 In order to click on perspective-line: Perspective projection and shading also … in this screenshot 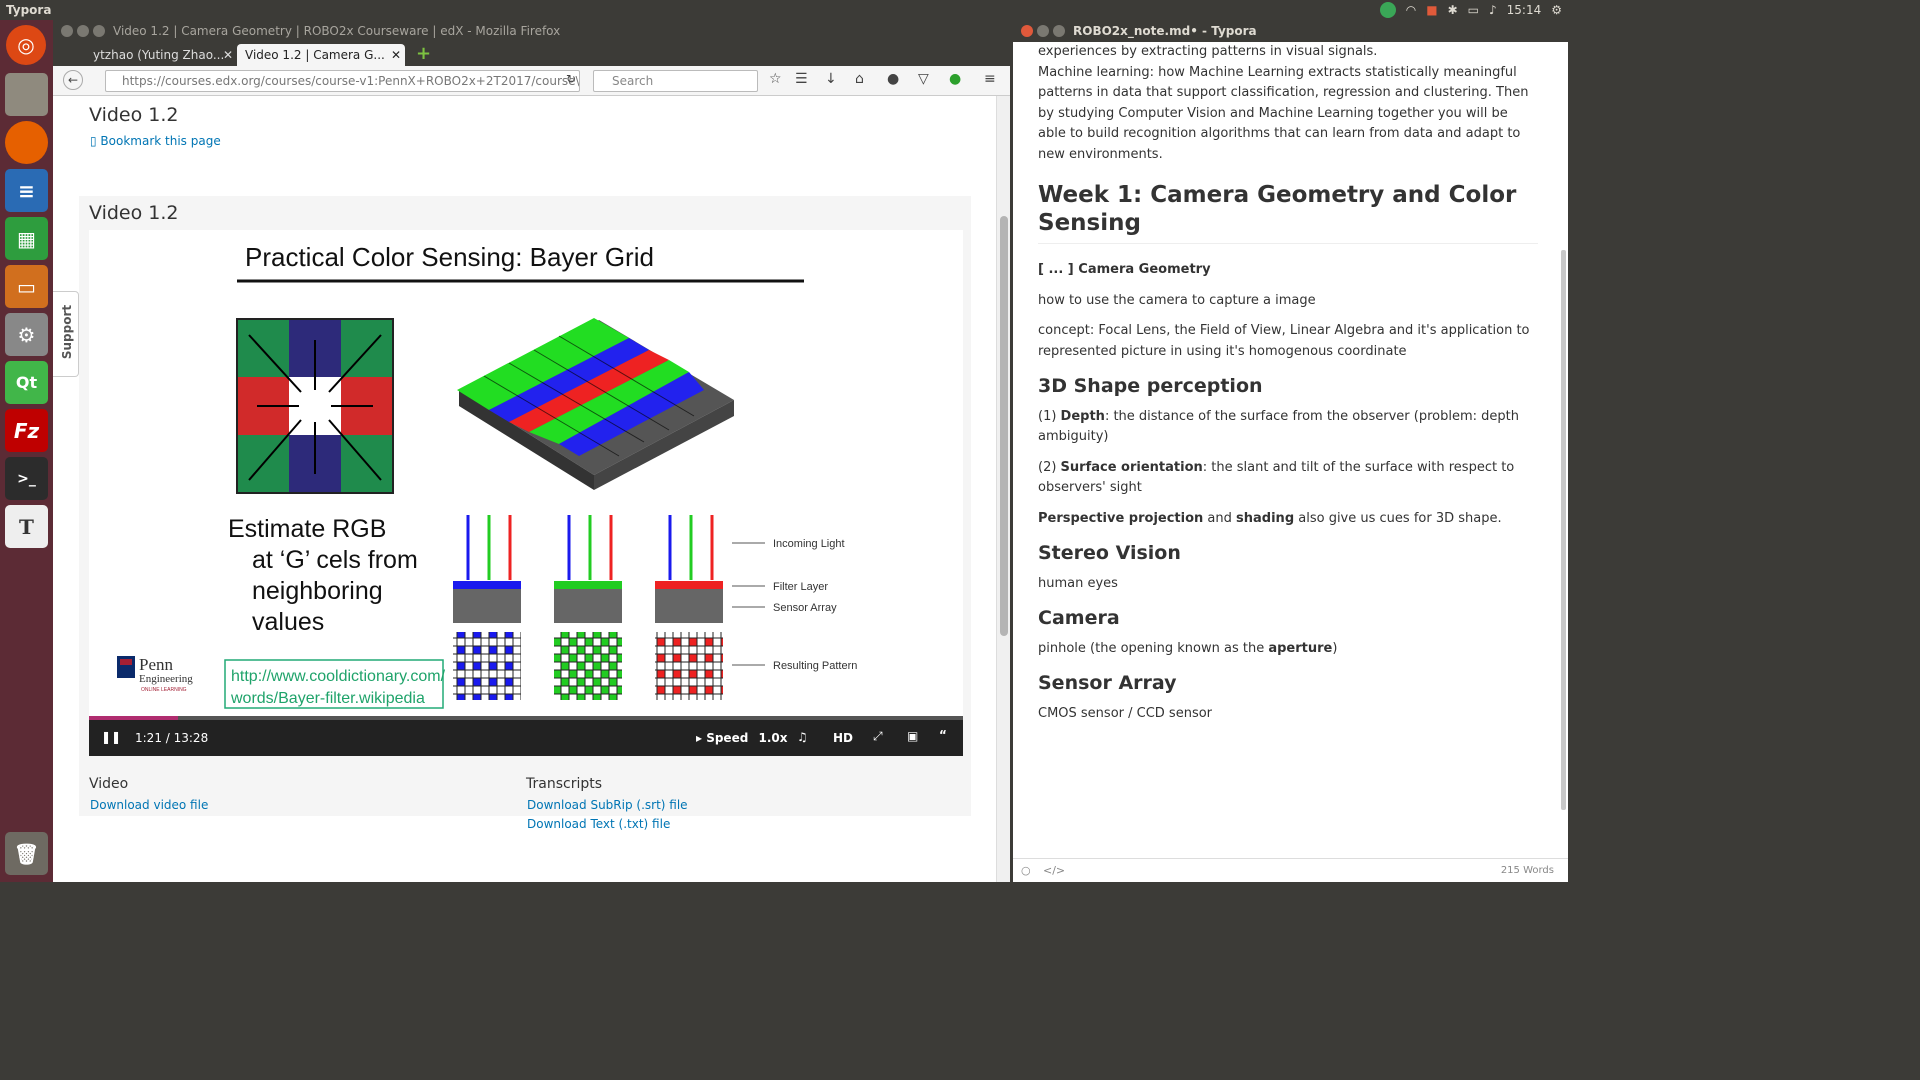, I will do `click(1288, 519)`.